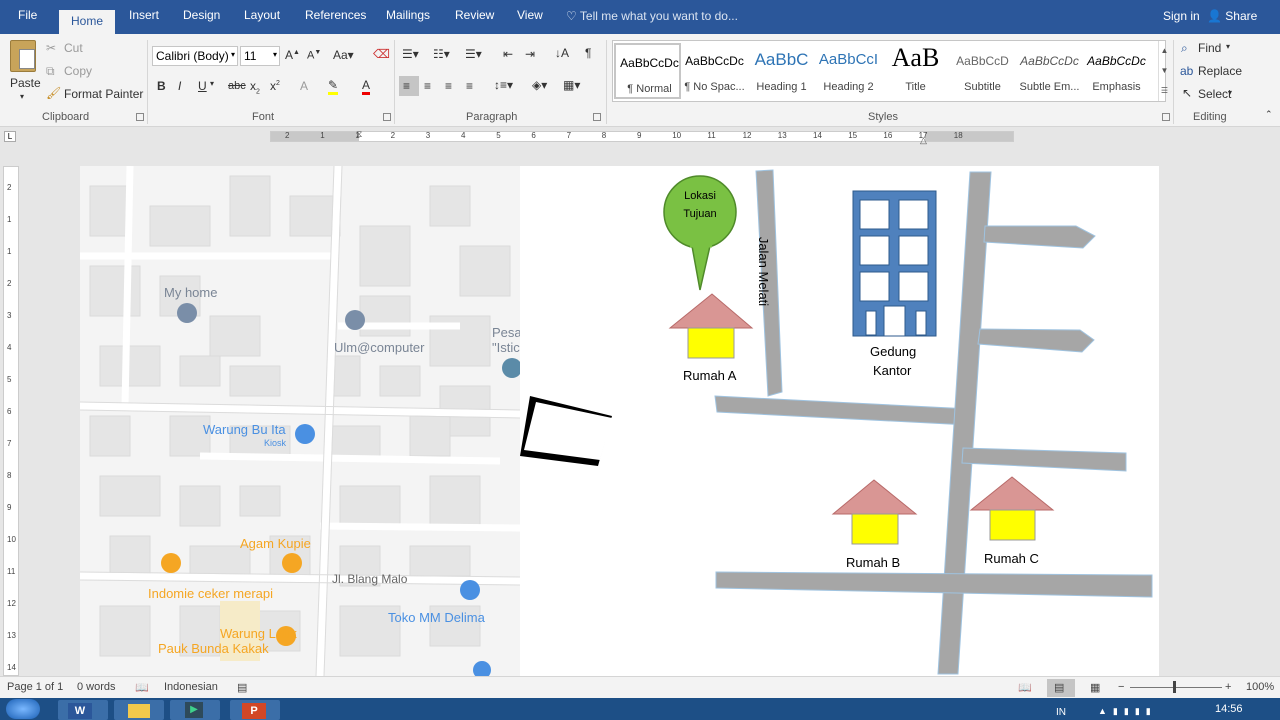 The height and width of the screenshot is (720, 1280). What do you see at coordinates (1164, 91) in the screenshot?
I see `gallery-more-icon: ☰` at bounding box center [1164, 91].